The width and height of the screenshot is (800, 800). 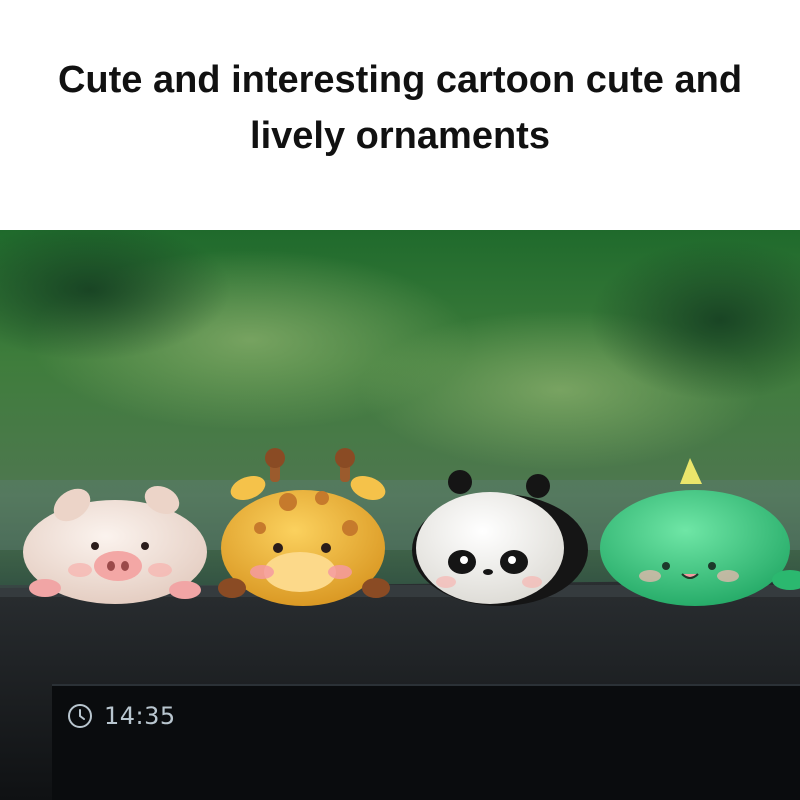 I want to click on headline-line-2: lively ornaments, so click(x=400, y=136).